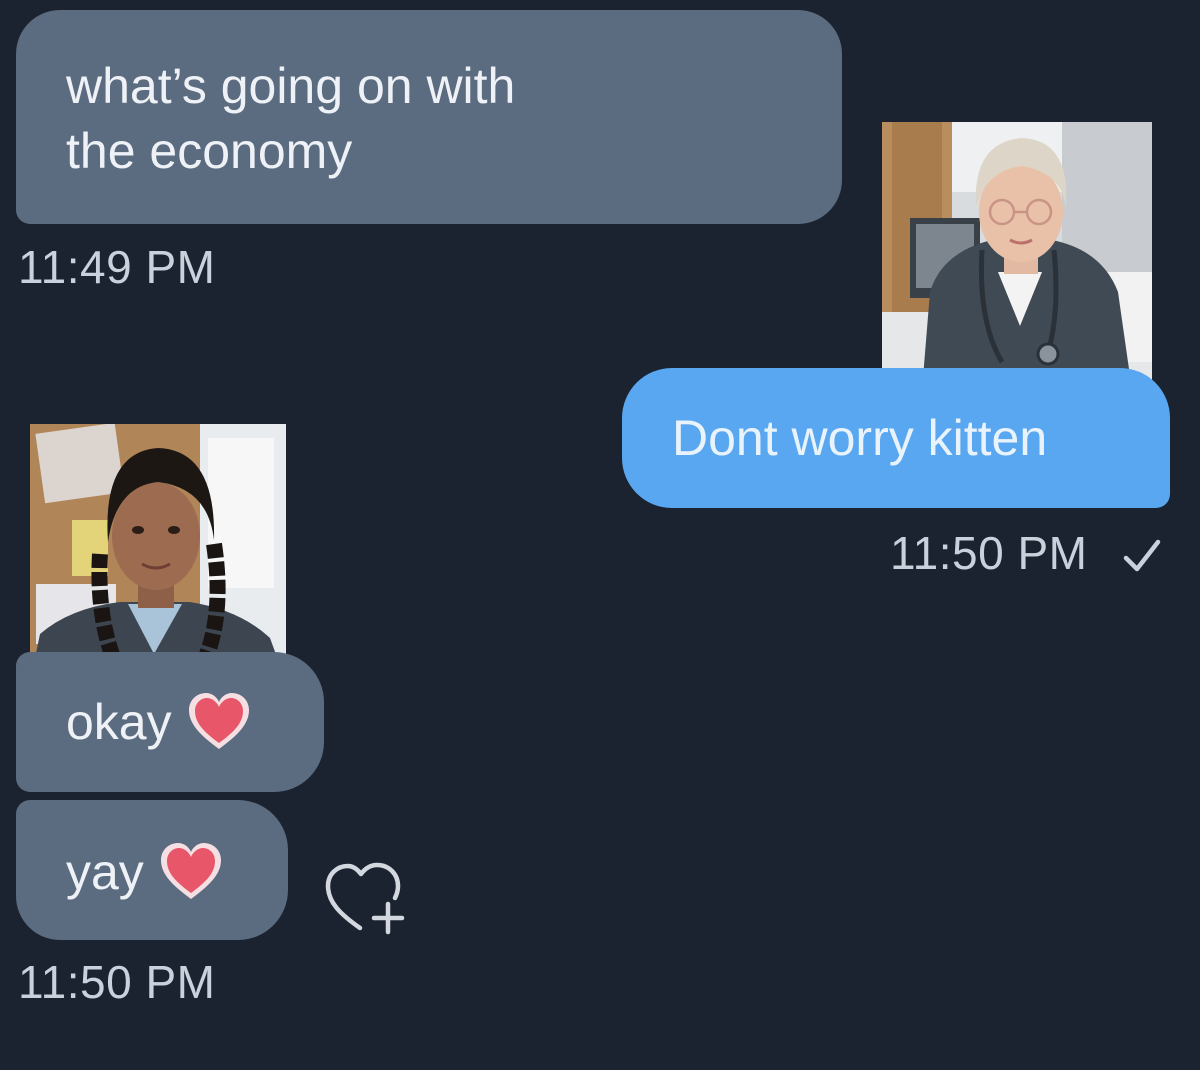 The width and height of the screenshot is (1200, 1070). I want to click on message-text: Dont worry kitten, so click(860, 438).